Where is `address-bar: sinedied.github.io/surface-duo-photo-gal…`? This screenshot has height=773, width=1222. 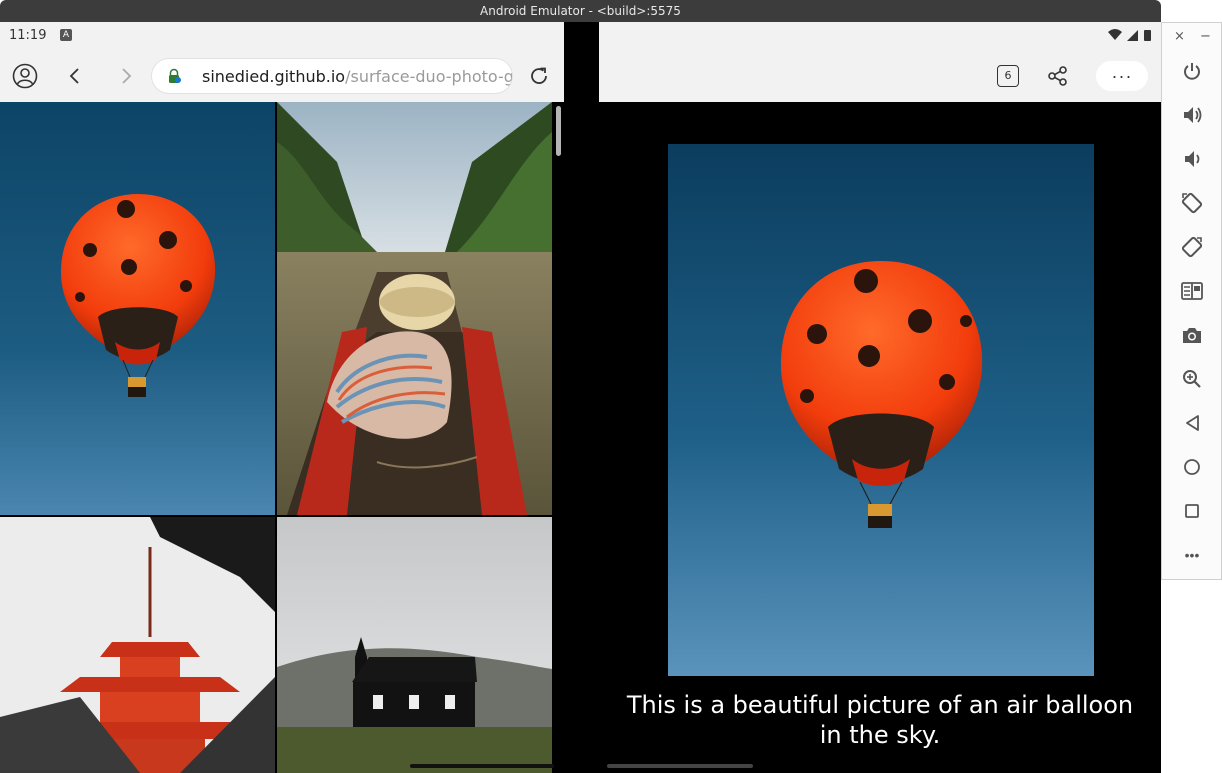
address-bar: sinedied.github.io/surface-duo-photo-gal… is located at coordinates (332, 76).